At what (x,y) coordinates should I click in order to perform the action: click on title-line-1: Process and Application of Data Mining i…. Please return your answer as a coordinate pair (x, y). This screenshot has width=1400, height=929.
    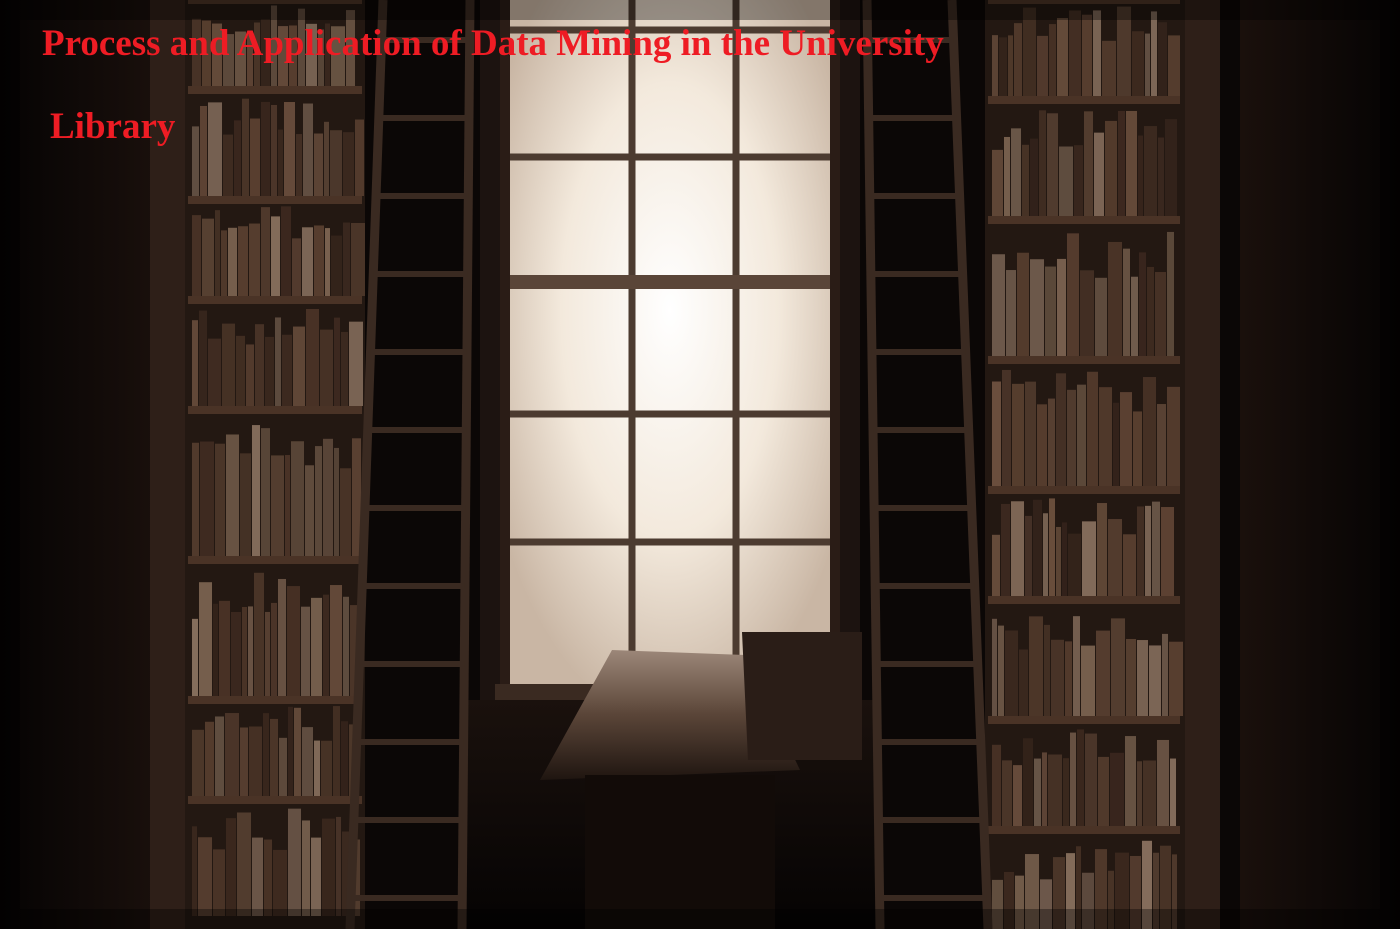
    Looking at the image, I should click on (493, 43).